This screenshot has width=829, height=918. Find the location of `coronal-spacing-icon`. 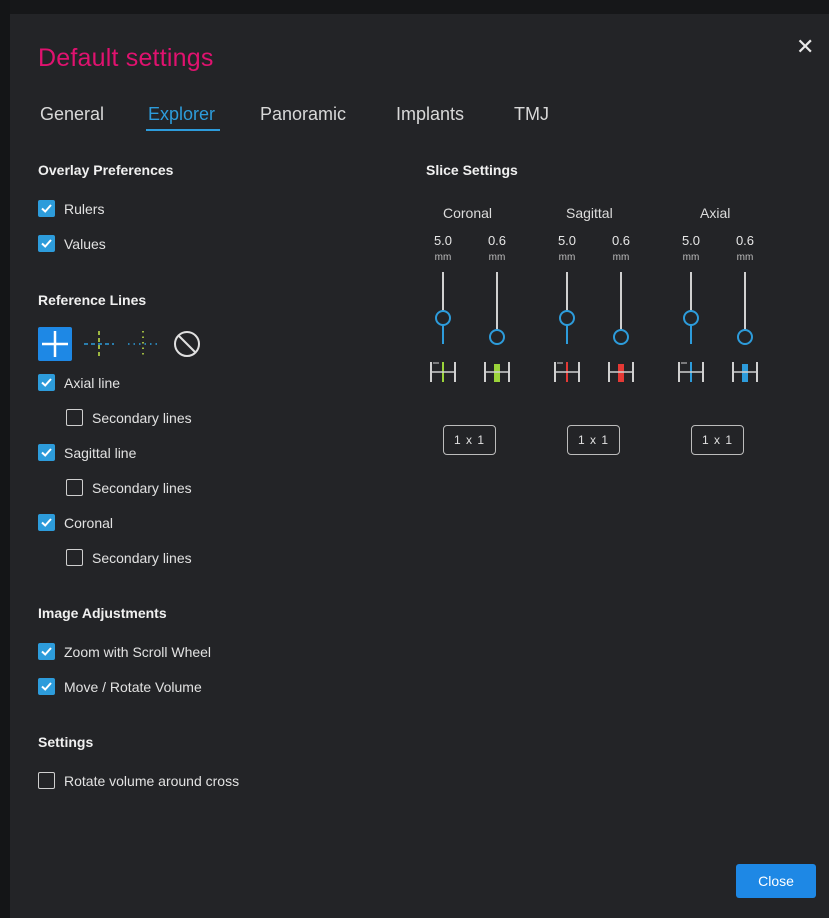

coronal-spacing-icon is located at coordinates (497, 371).